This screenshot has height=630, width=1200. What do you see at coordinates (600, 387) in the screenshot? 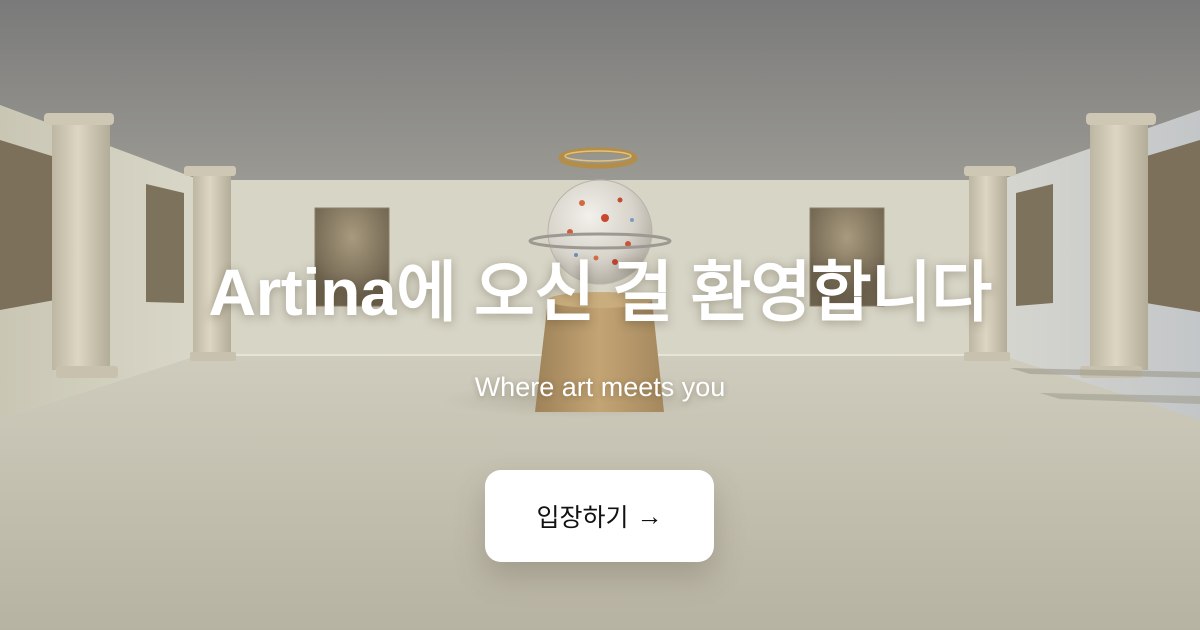
I see `hero-subtitle: Where art meets you` at bounding box center [600, 387].